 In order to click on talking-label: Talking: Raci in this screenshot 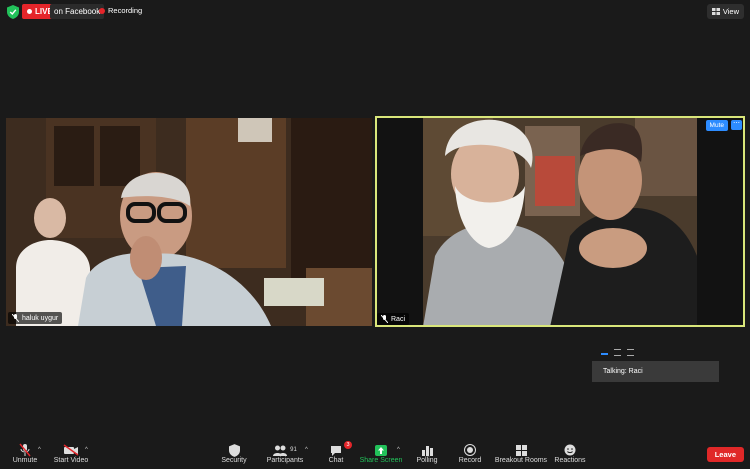, I will do `click(655, 371)`.